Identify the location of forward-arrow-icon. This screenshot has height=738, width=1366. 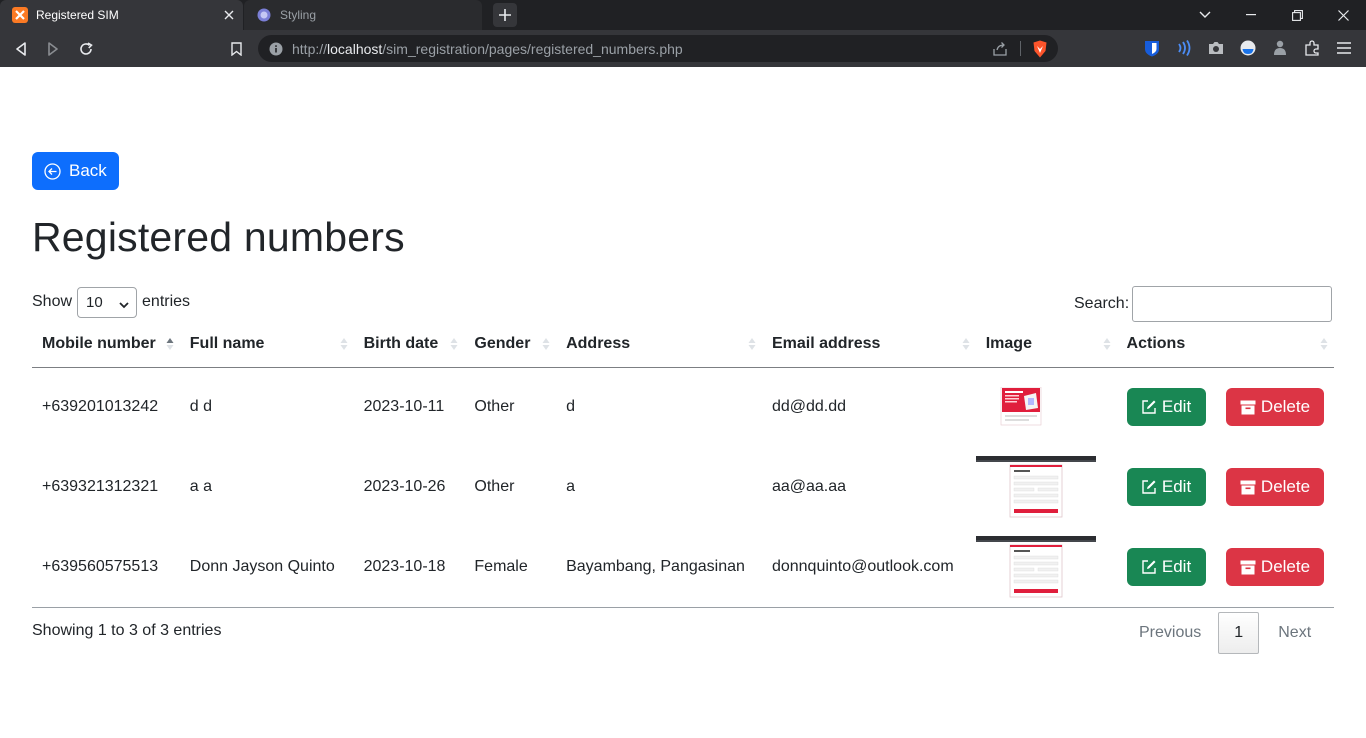
(53, 49).